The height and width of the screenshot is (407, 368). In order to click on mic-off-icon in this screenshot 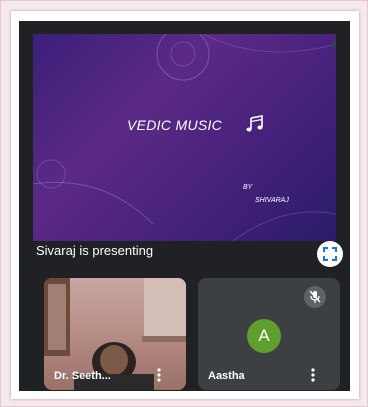, I will do `click(315, 296)`.